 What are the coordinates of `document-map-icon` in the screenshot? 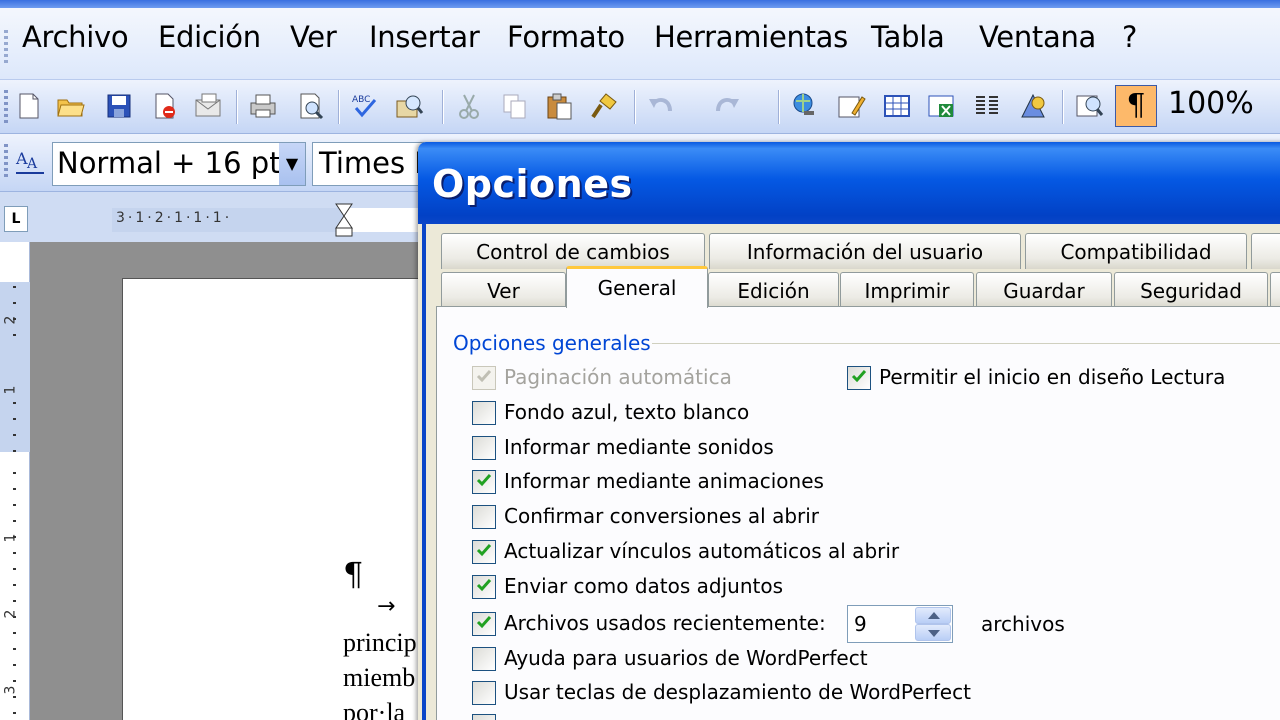 It's located at (1089, 106).